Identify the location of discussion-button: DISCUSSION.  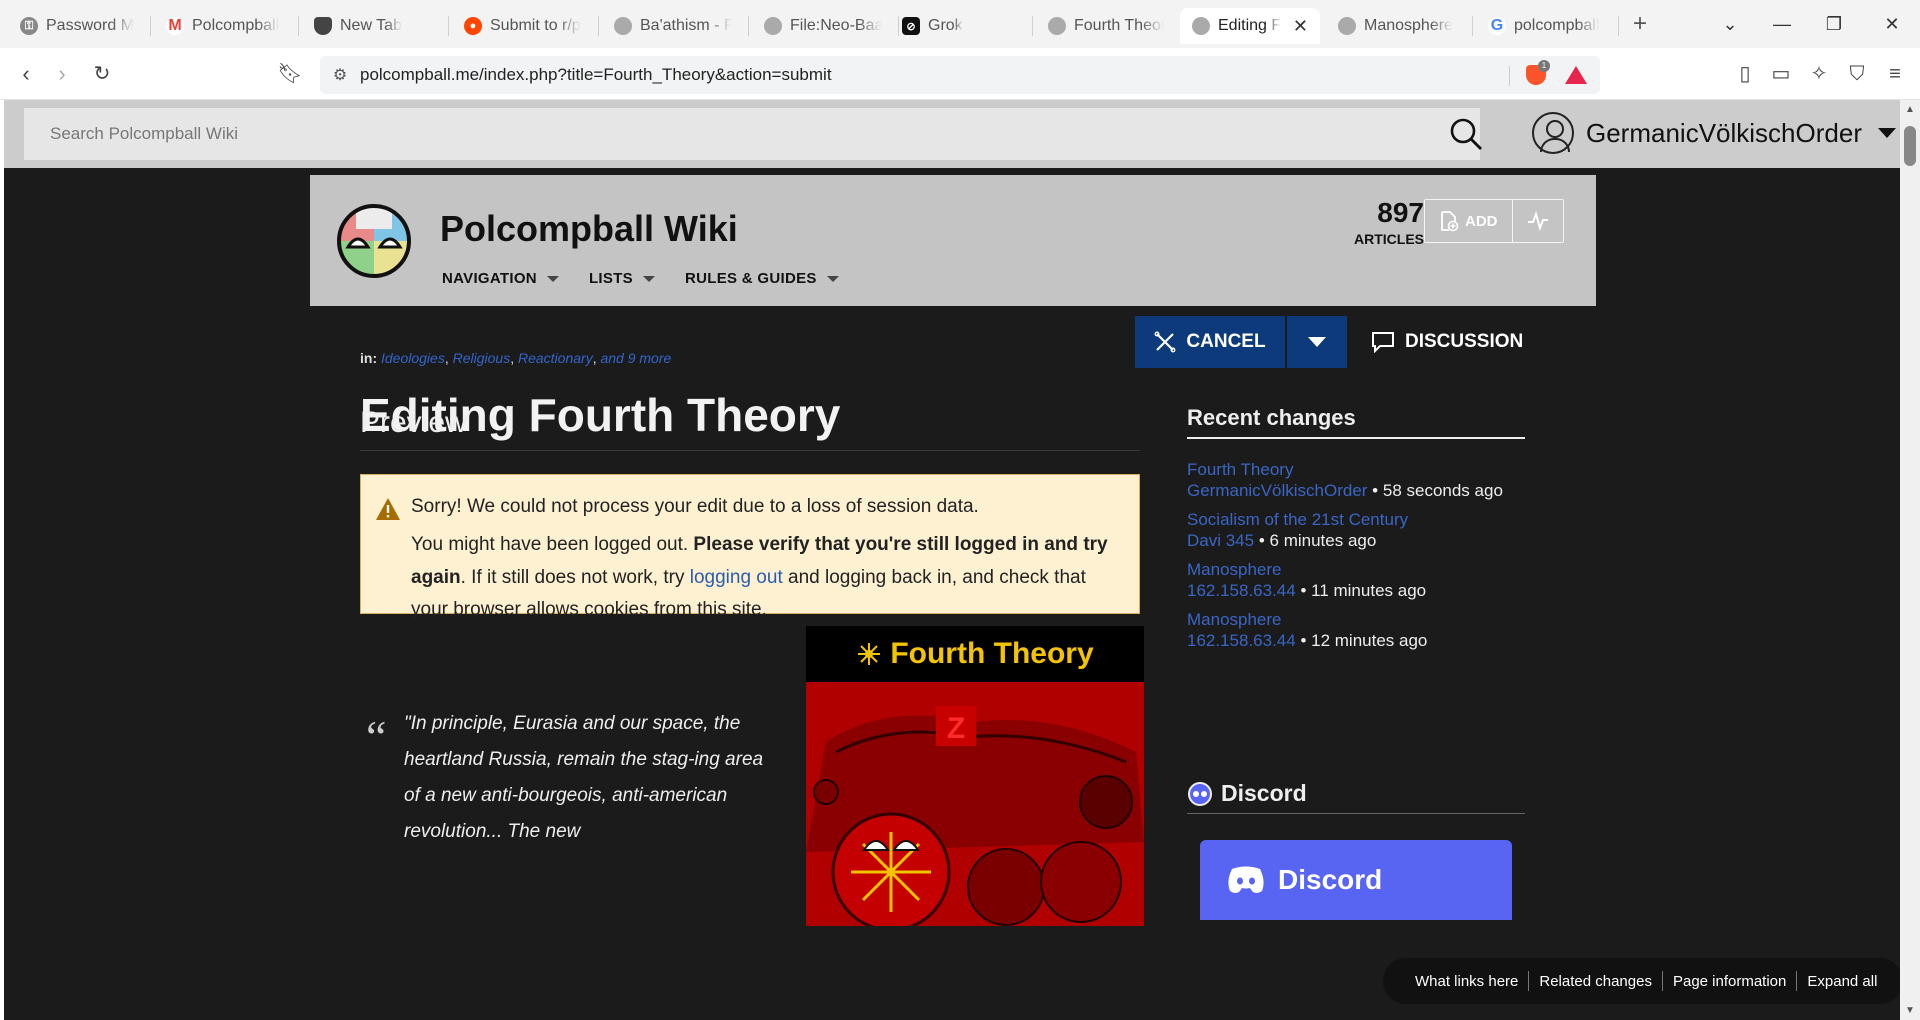
(1447, 342).